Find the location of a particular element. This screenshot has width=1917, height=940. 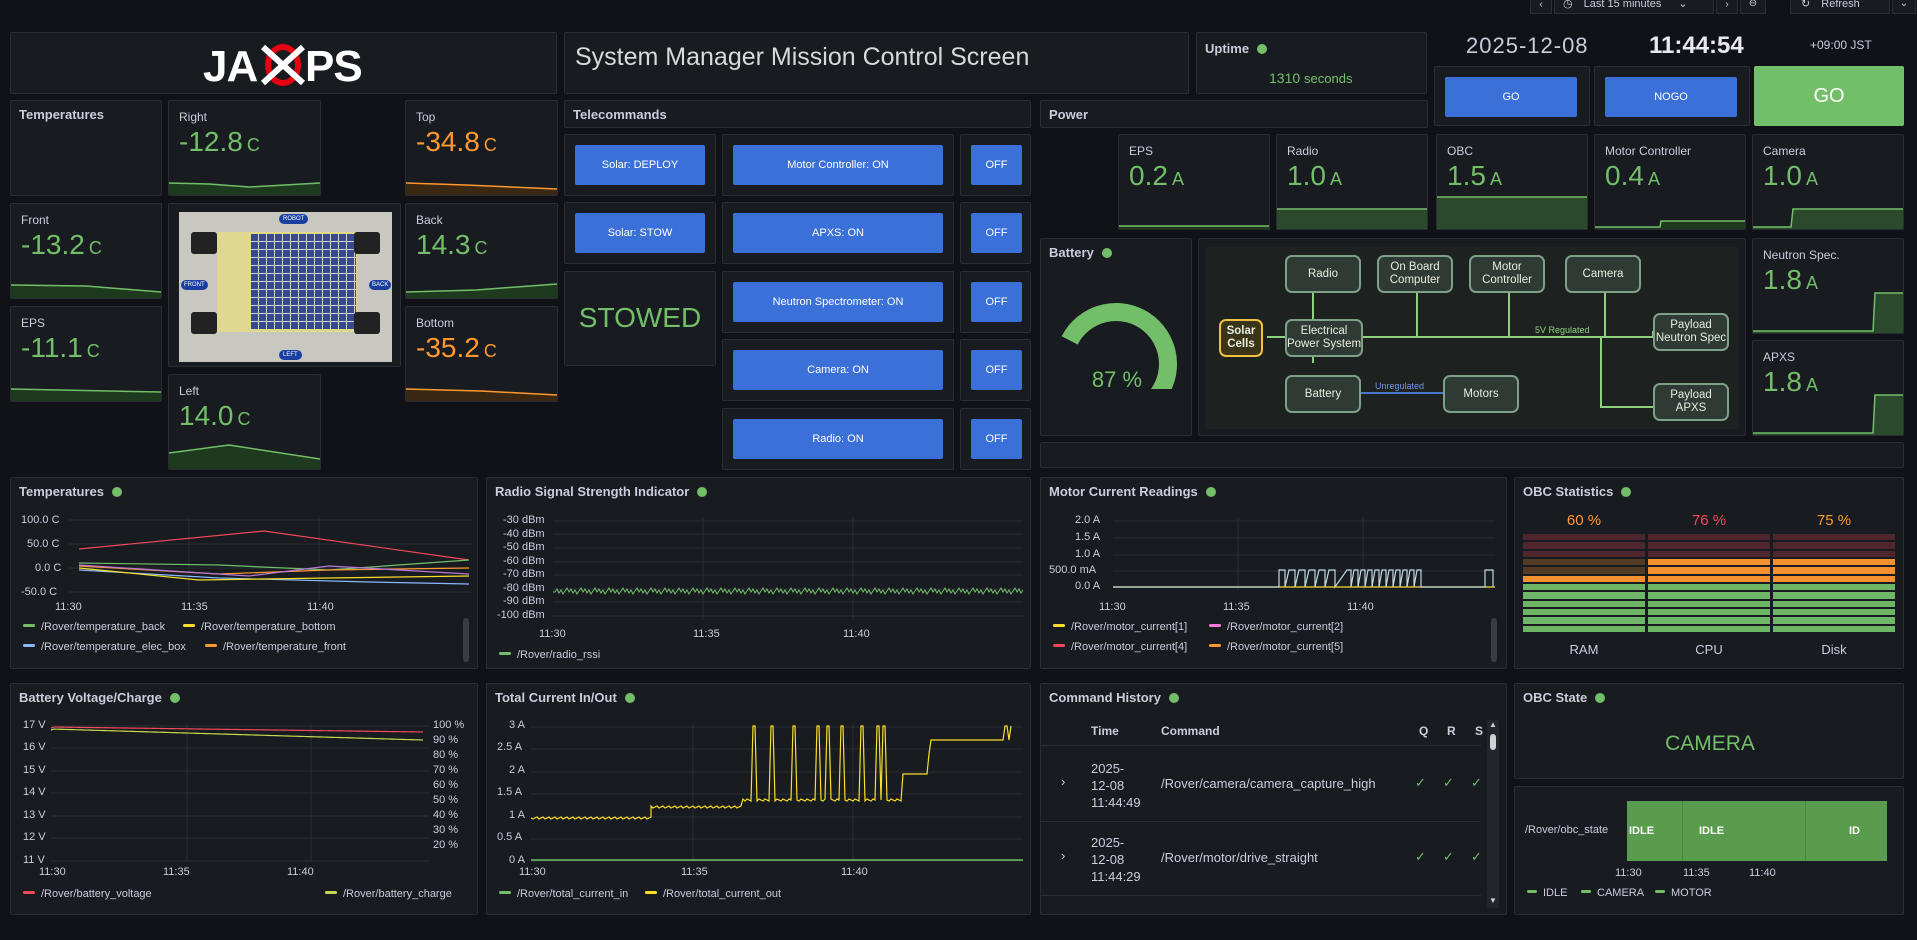

disk-label: Disk is located at coordinates (1834, 649).